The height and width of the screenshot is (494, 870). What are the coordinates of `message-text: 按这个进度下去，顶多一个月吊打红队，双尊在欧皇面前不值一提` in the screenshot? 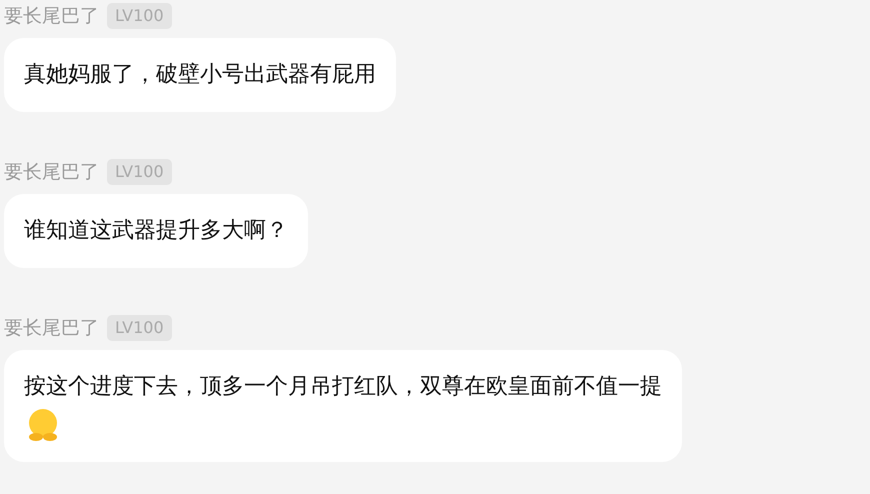 It's located at (343, 386).